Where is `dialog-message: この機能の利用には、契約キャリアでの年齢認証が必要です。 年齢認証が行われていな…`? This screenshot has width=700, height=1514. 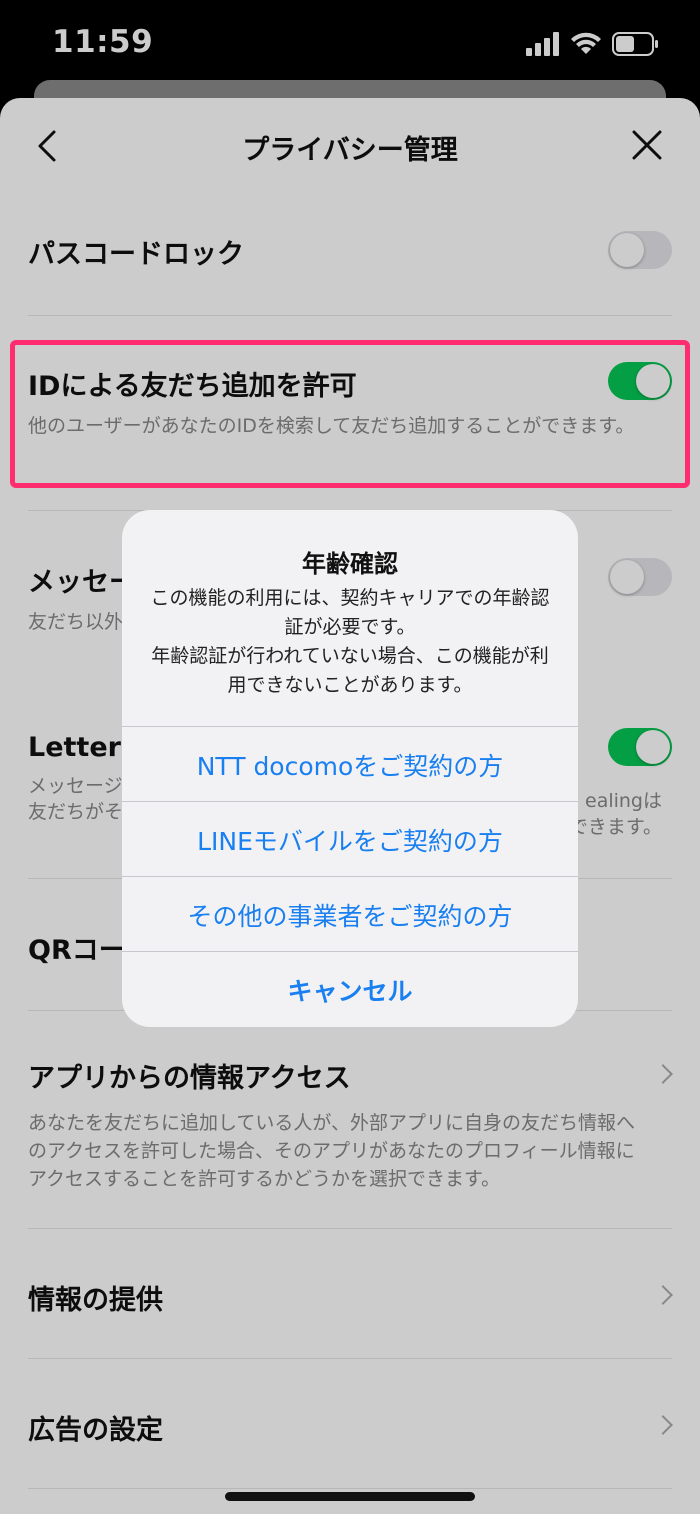
dialog-message: この機能の利用には、契約キャリアでの年齢認証が必要です。 年齢認証が行われていな… is located at coordinates (350, 641).